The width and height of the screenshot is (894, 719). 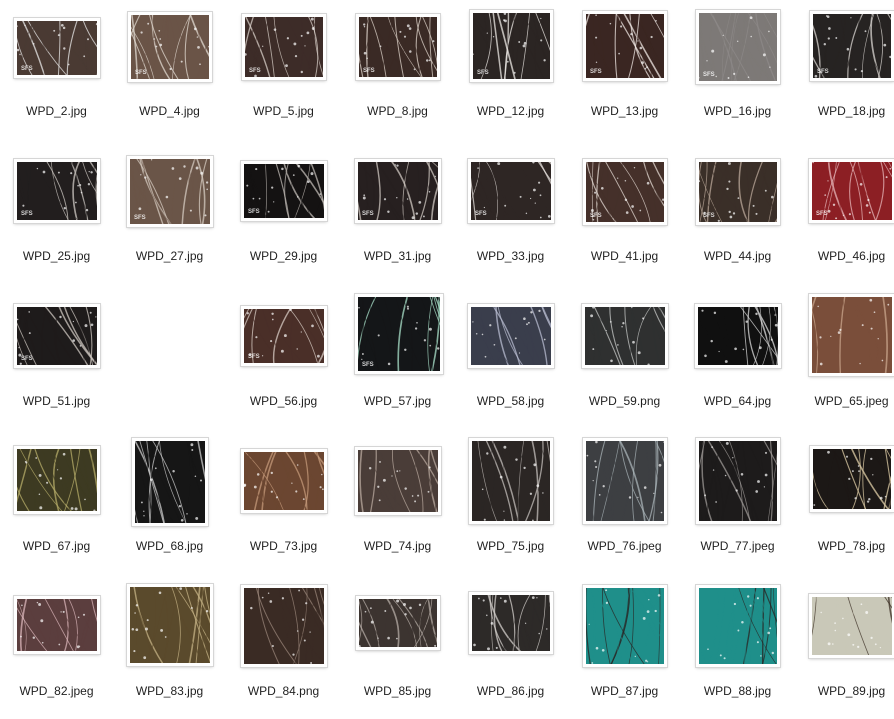 I want to click on file-name-label: WPD_76.jpeg, so click(x=624, y=546).